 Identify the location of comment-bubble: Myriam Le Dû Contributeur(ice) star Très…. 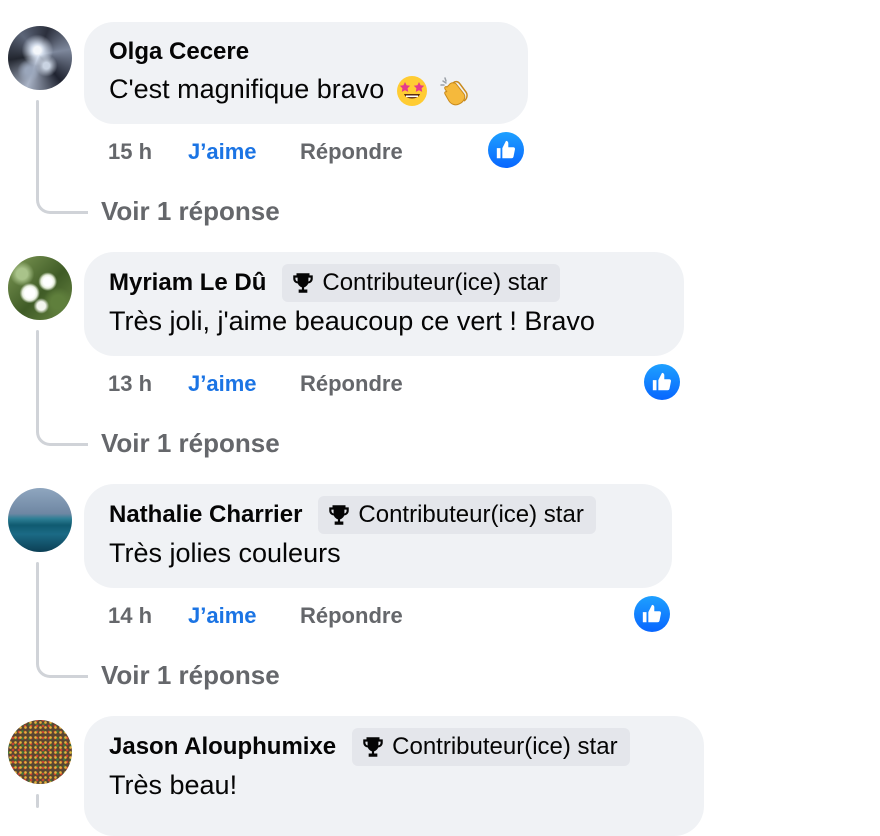
(384, 304).